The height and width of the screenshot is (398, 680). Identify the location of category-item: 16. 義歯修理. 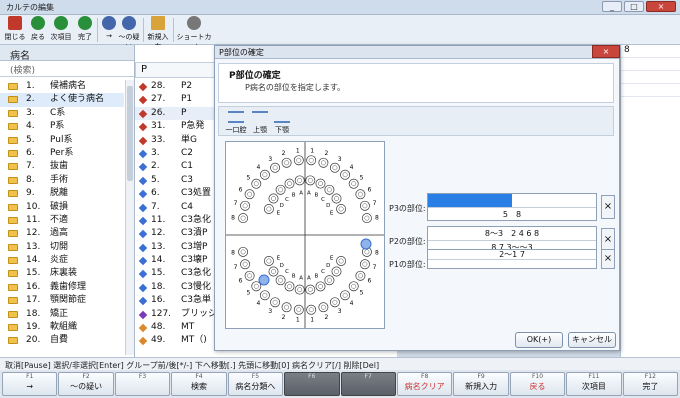
(62, 287).